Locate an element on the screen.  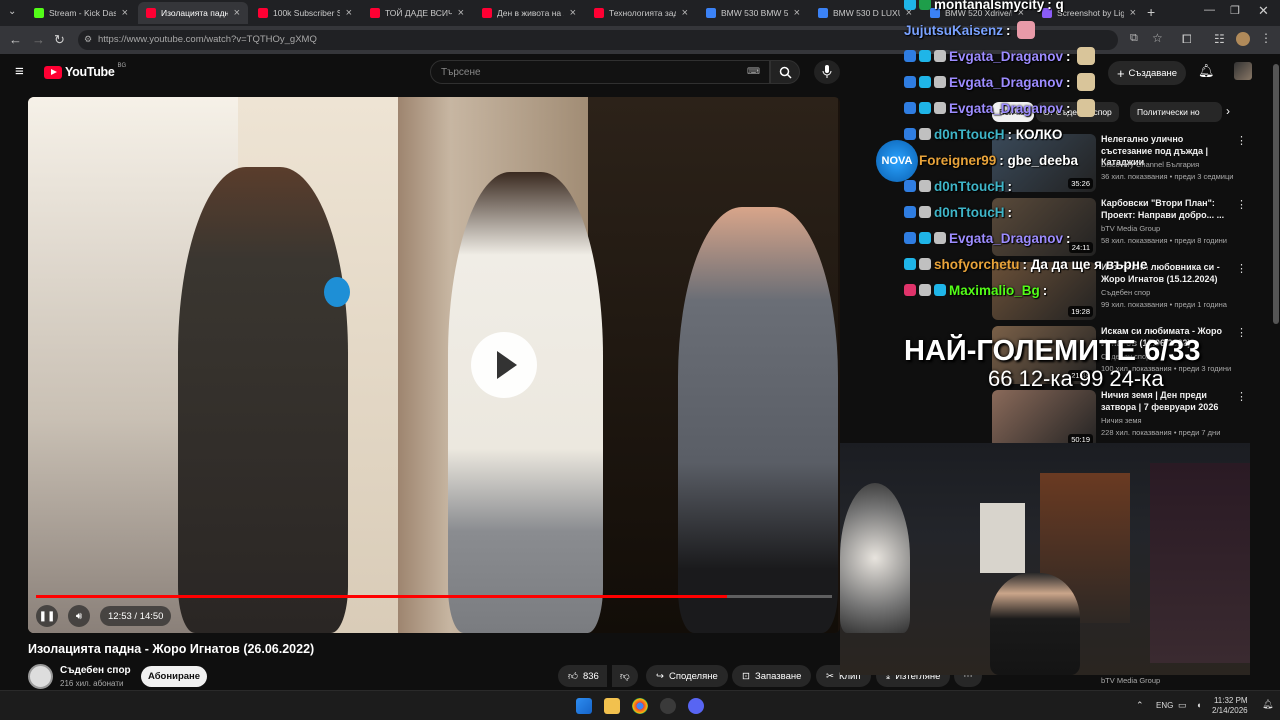
chat-message: Foreigner99: gbe_deeba is located at coordinates (991, 160).